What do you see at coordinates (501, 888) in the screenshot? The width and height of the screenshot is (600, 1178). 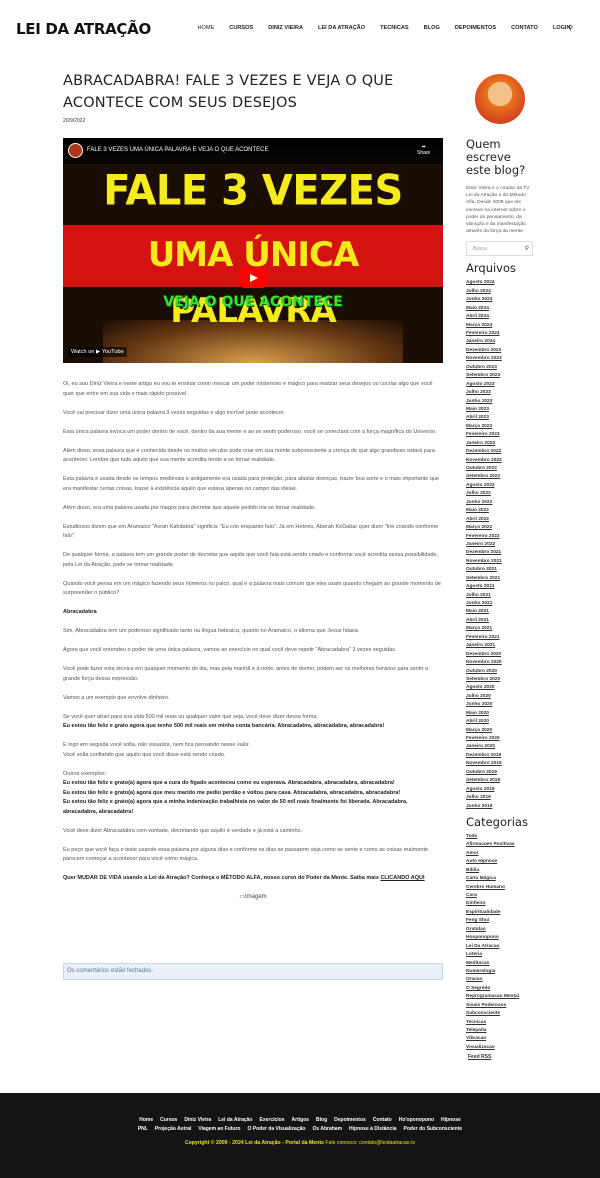 I see `category-link: Cerebro Humano` at bounding box center [501, 888].